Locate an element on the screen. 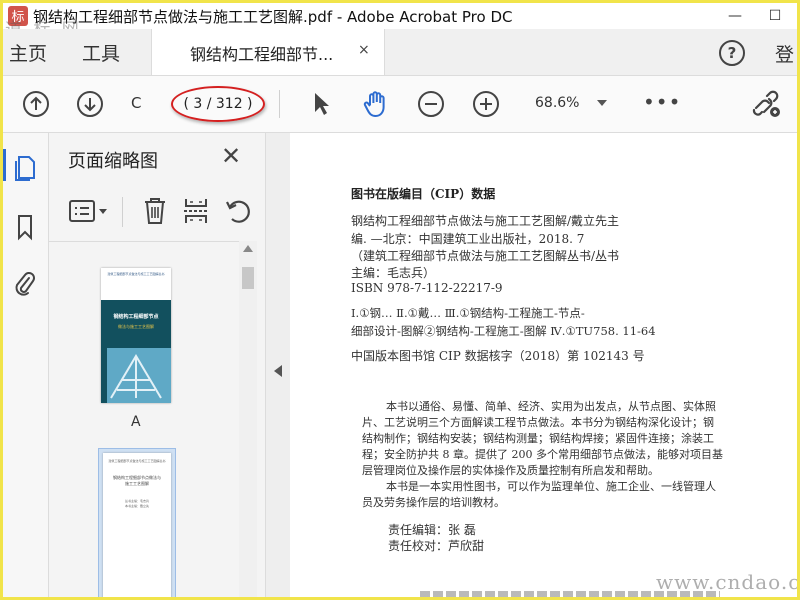 The width and height of the screenshot is (800, 600). zoom-in-button is located at coordinates (486, 104).